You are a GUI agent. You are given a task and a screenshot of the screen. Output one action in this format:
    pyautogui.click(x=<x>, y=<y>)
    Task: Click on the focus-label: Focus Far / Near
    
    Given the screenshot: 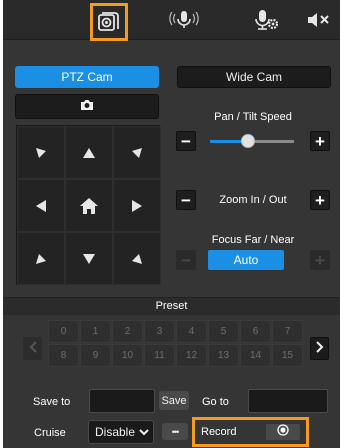 What is the action you would take?
    pyautogui.click(x=253, y=240)
    